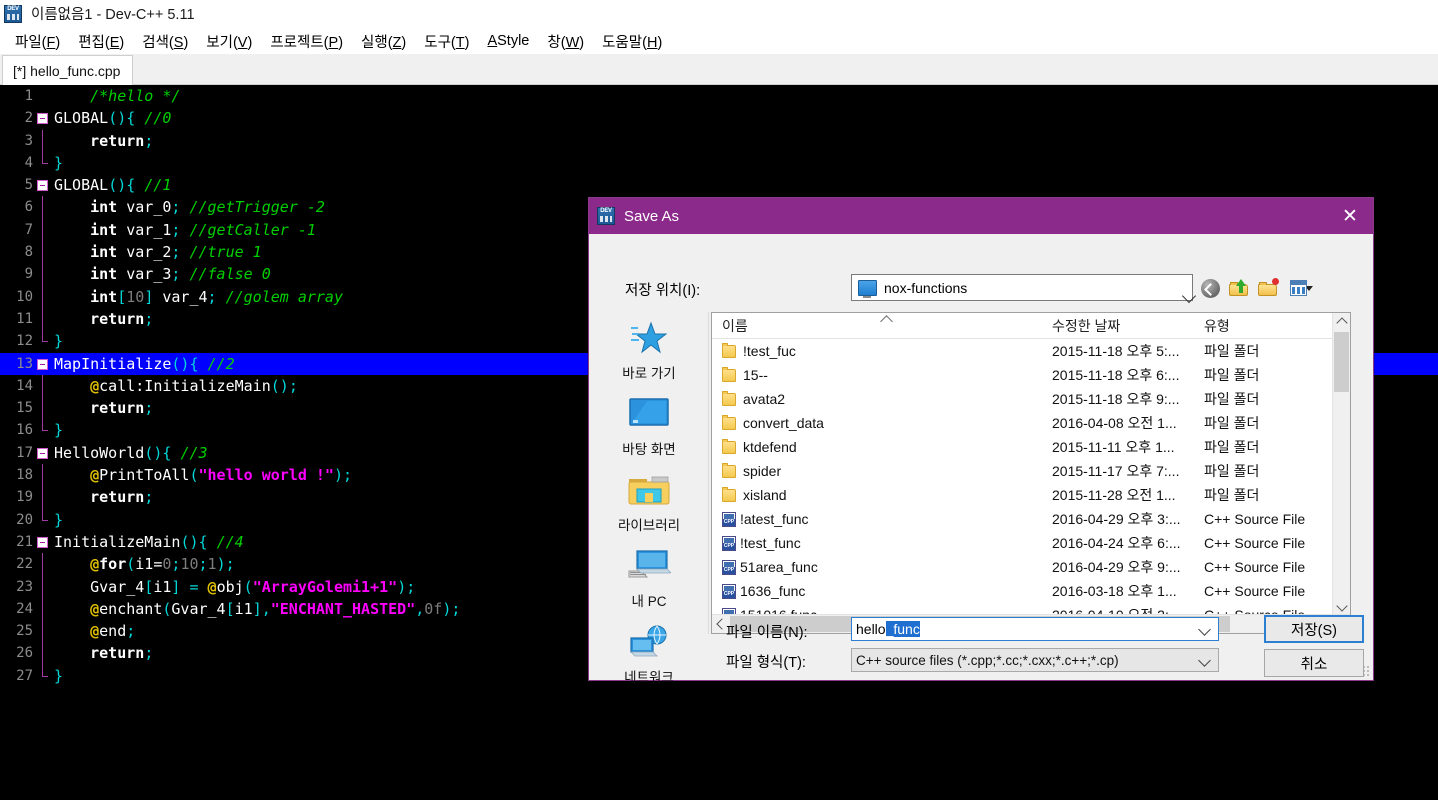 This screenshot has height=800, width=1438. What do you see at coordinates (37, 41) in the screenshot?
I see `menu-item-0: 파일(F)` at bounding box center [37, 41].